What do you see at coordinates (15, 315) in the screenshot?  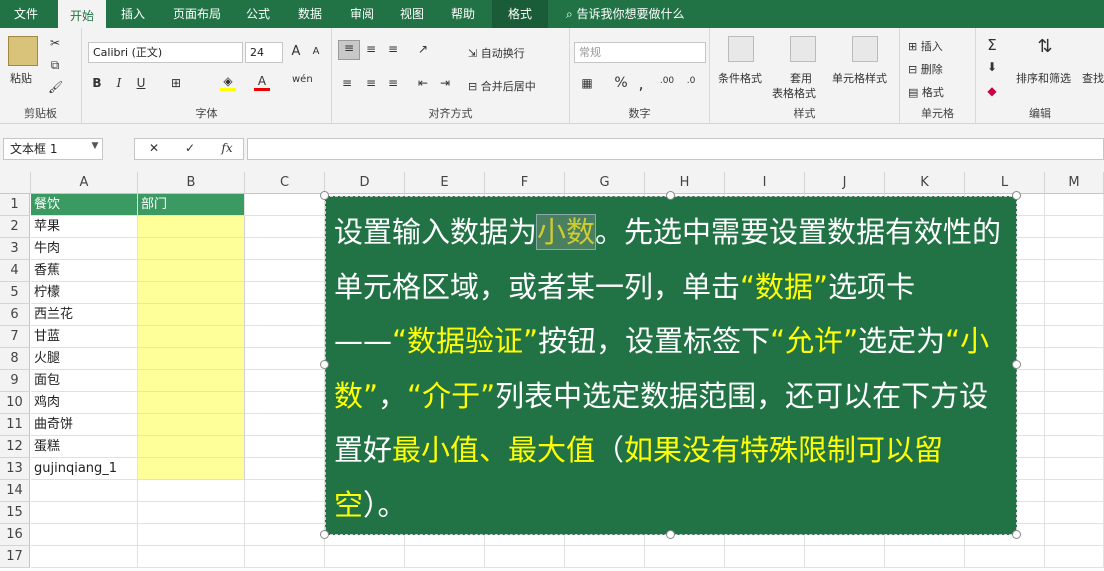 I see `row-header-6: 6` at bounding box center [15, 315].